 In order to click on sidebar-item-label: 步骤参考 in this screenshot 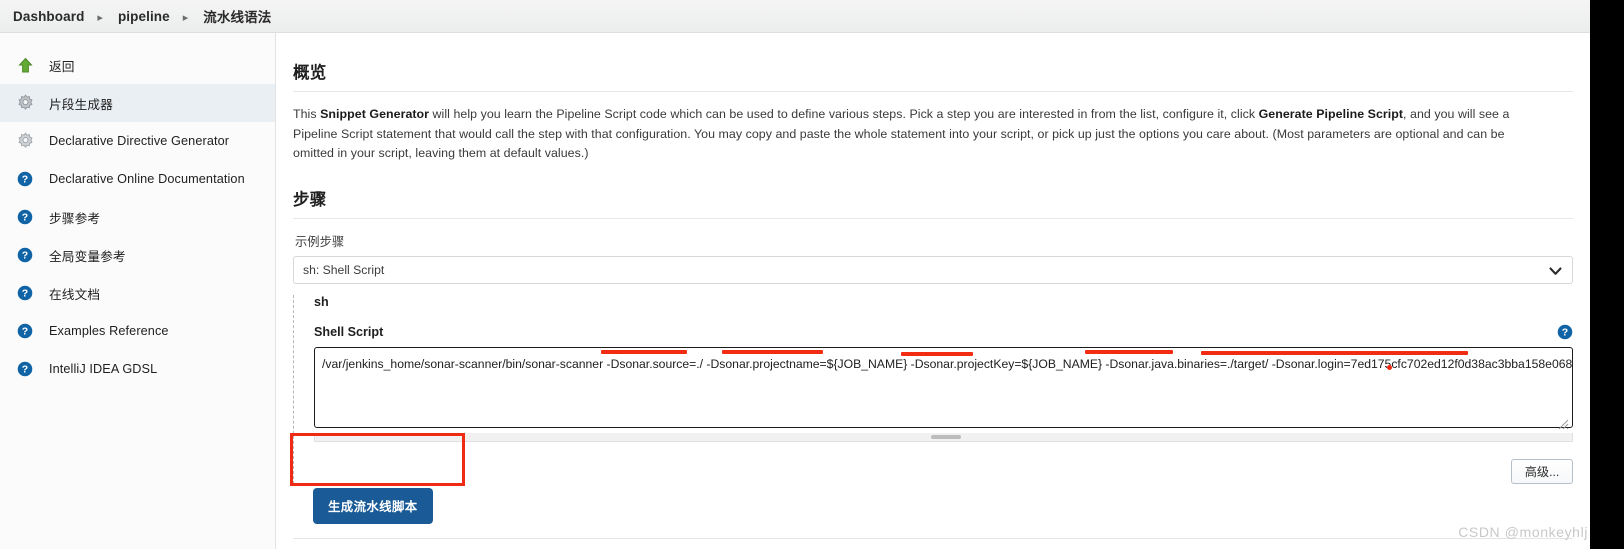, I will do `click(75, 218)`.